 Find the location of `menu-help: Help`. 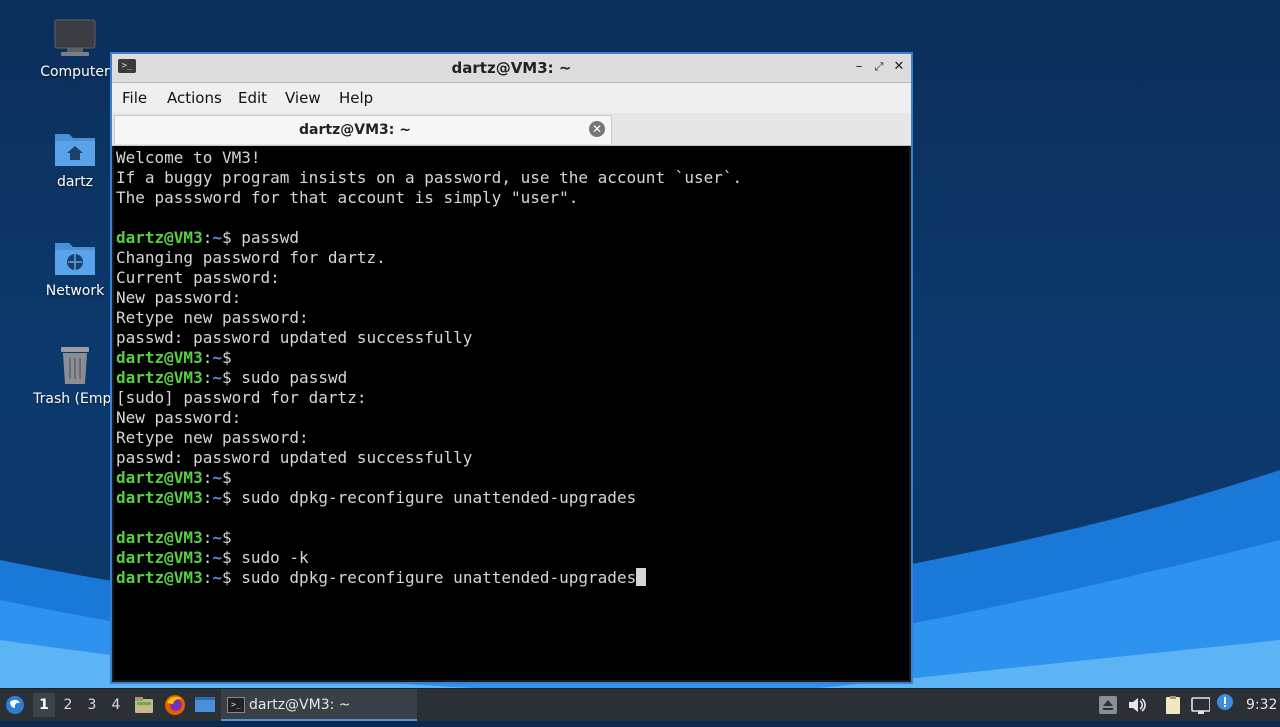

menu-help: Help is located at coordinates (356, 98).